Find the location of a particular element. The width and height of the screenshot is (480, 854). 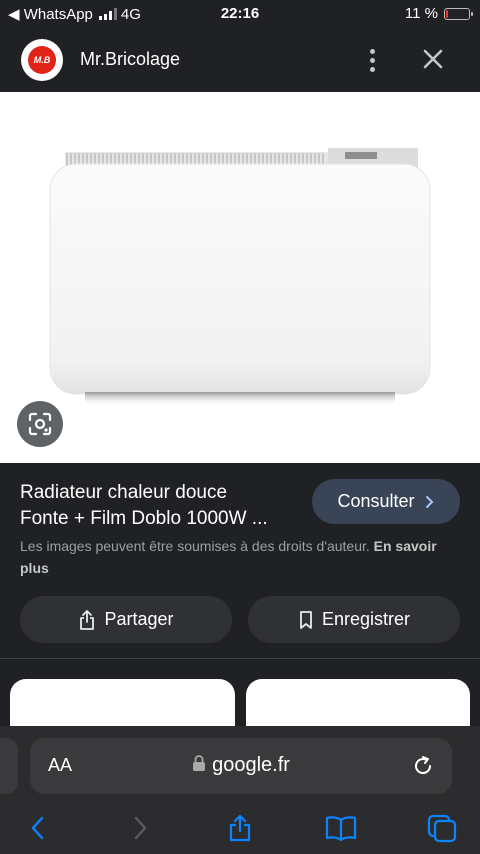

address-bar: AA google.fr is located at coordinates (241, 766).